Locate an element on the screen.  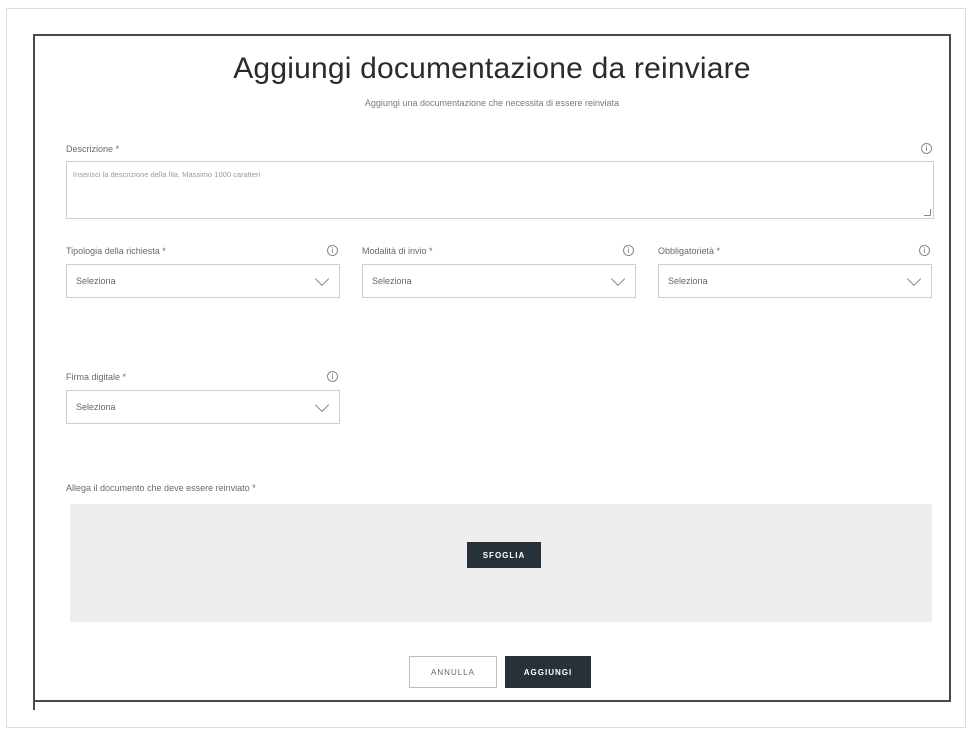
tipologia-label: Tipologia della richiesta * is located at coordinates (116, 251).